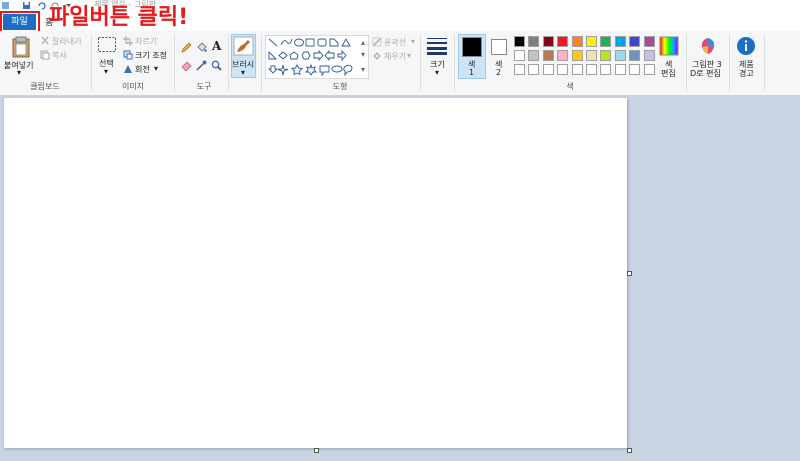 The height and width of the screenshot is (461, 800). I want to click on rotate-icon, so click(128, 69).